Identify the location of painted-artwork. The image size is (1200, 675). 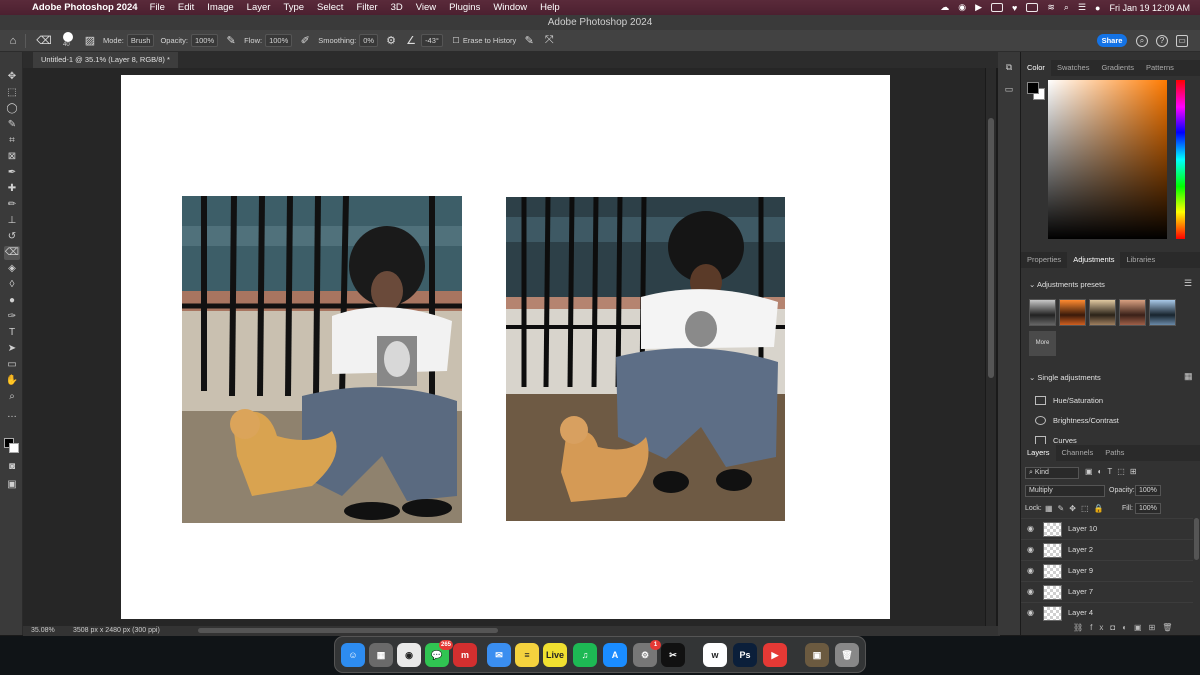
(322, 359).